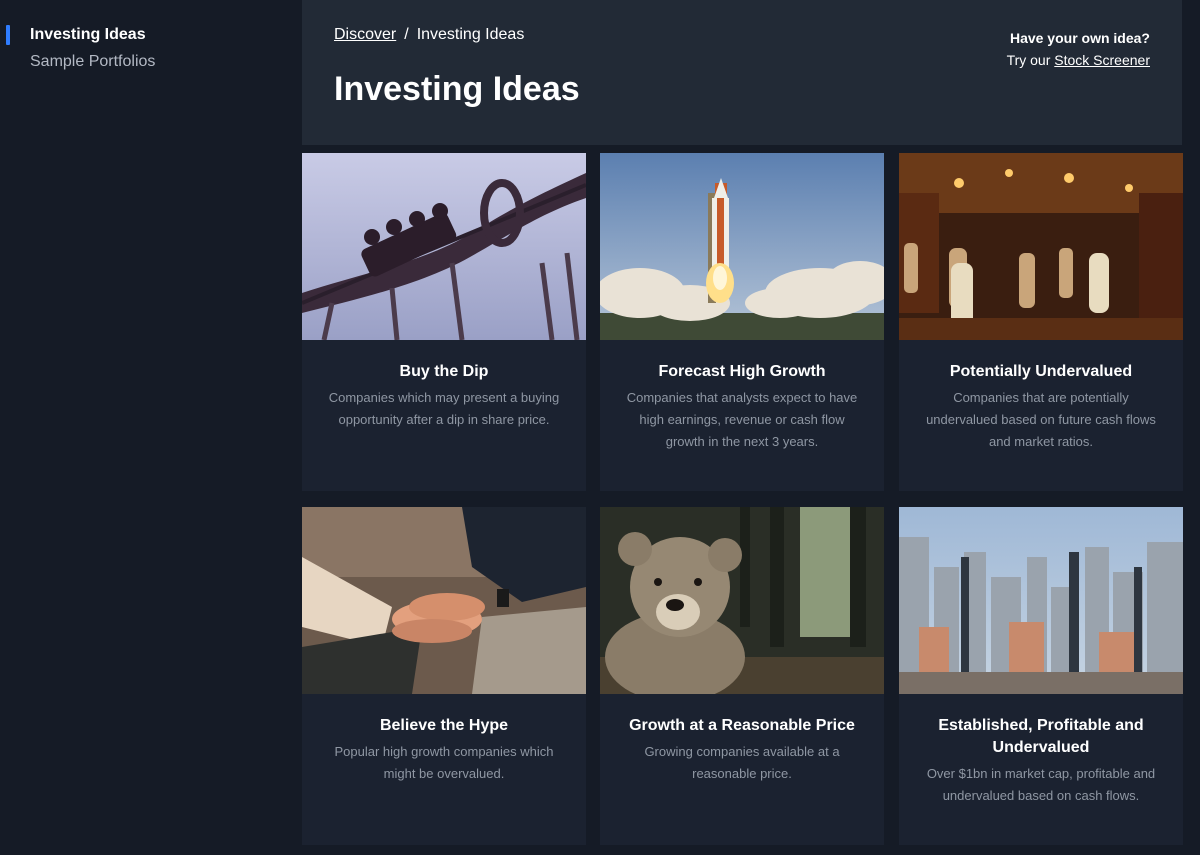  Describe the element at coordinates (92, 62) in the screenshot. I see `sidebar-item-sample-portfolios: Sample Portfolios` at that location.